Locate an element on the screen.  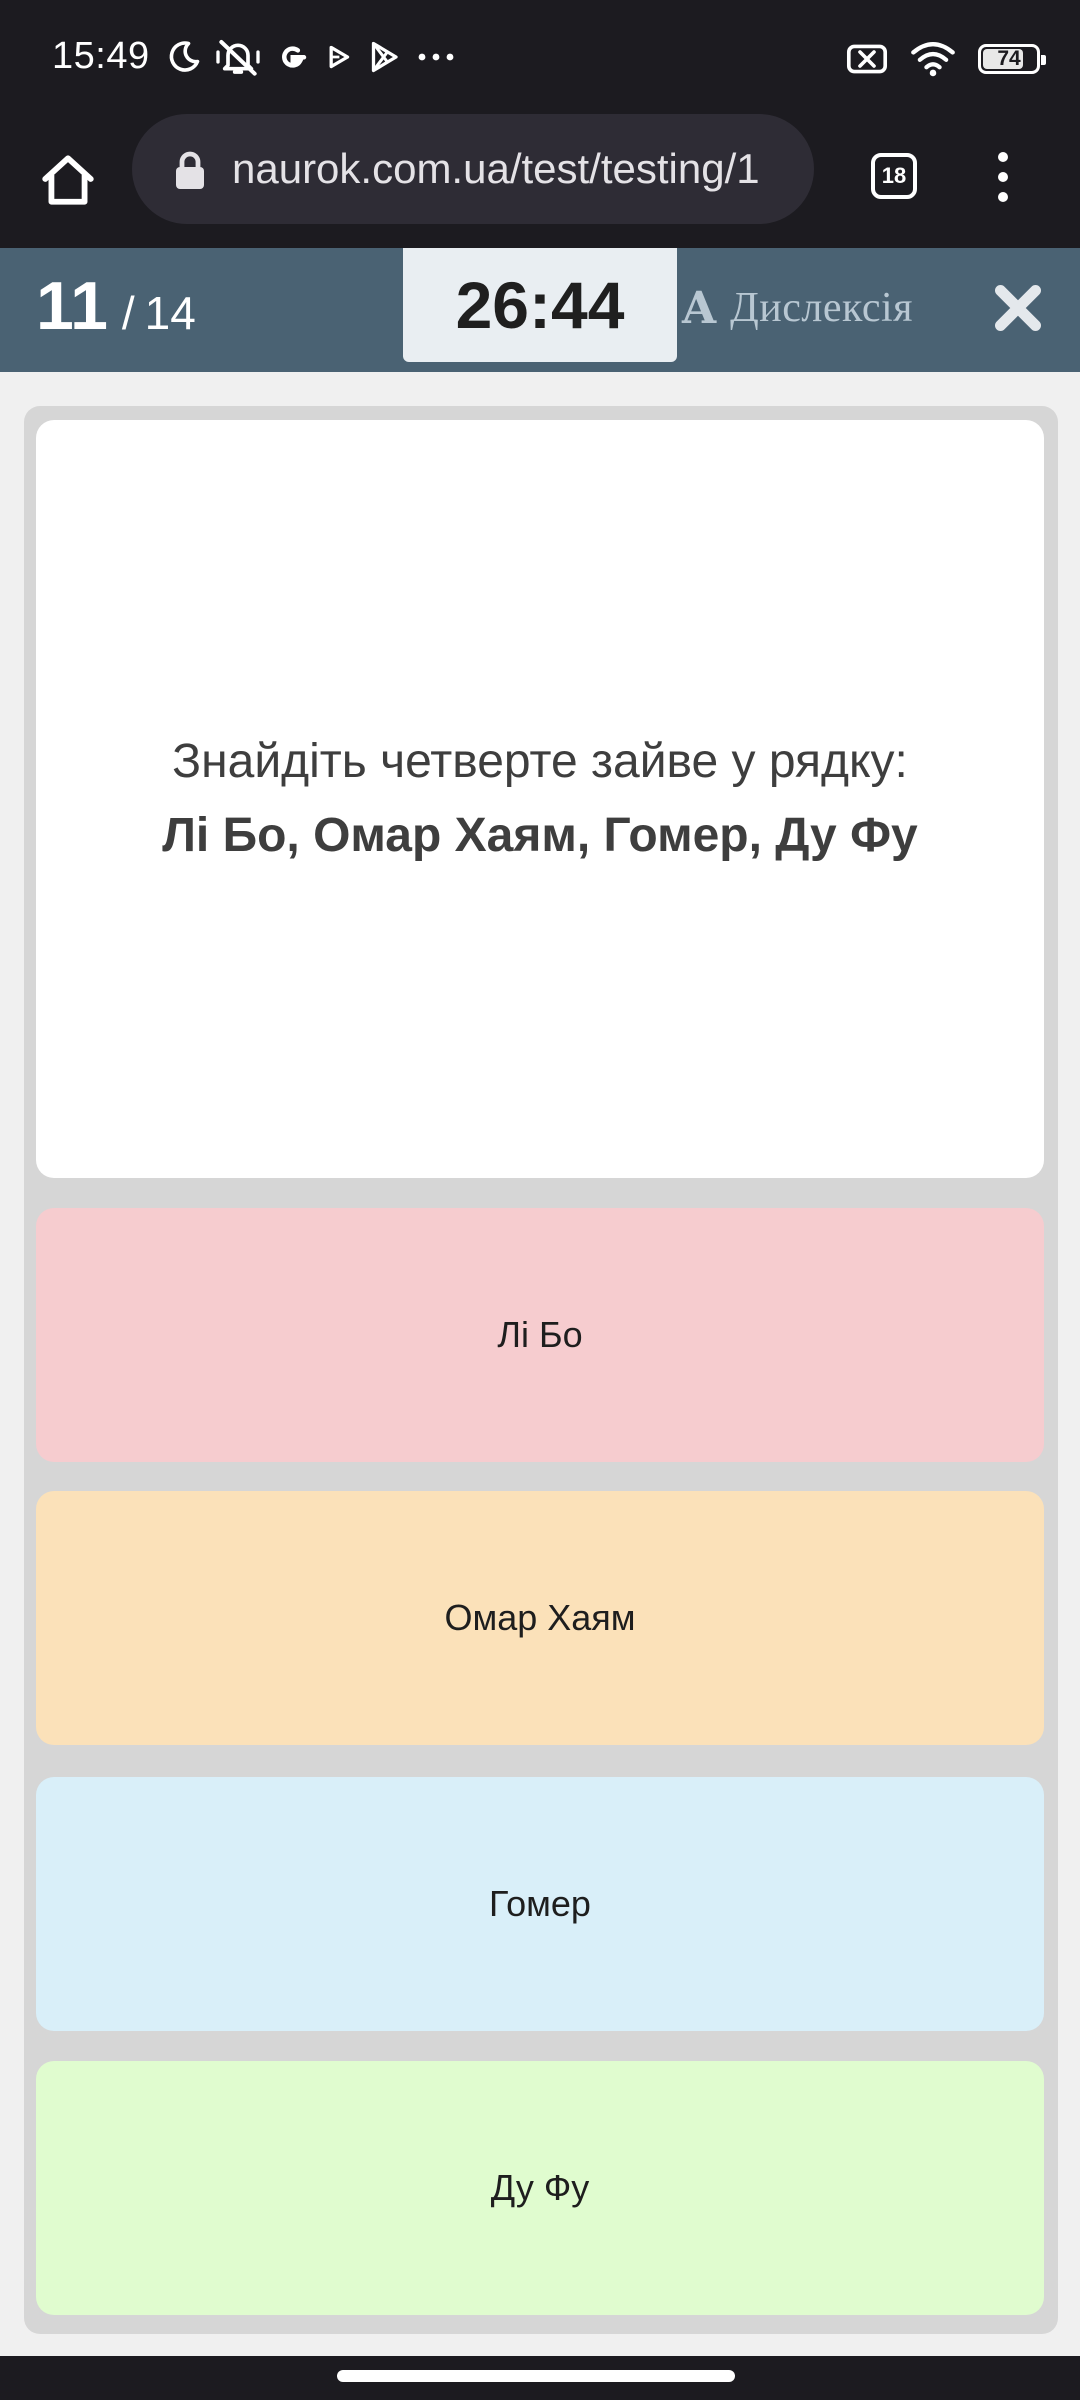
tab-count: 18 is located at coordinates (894, 175).